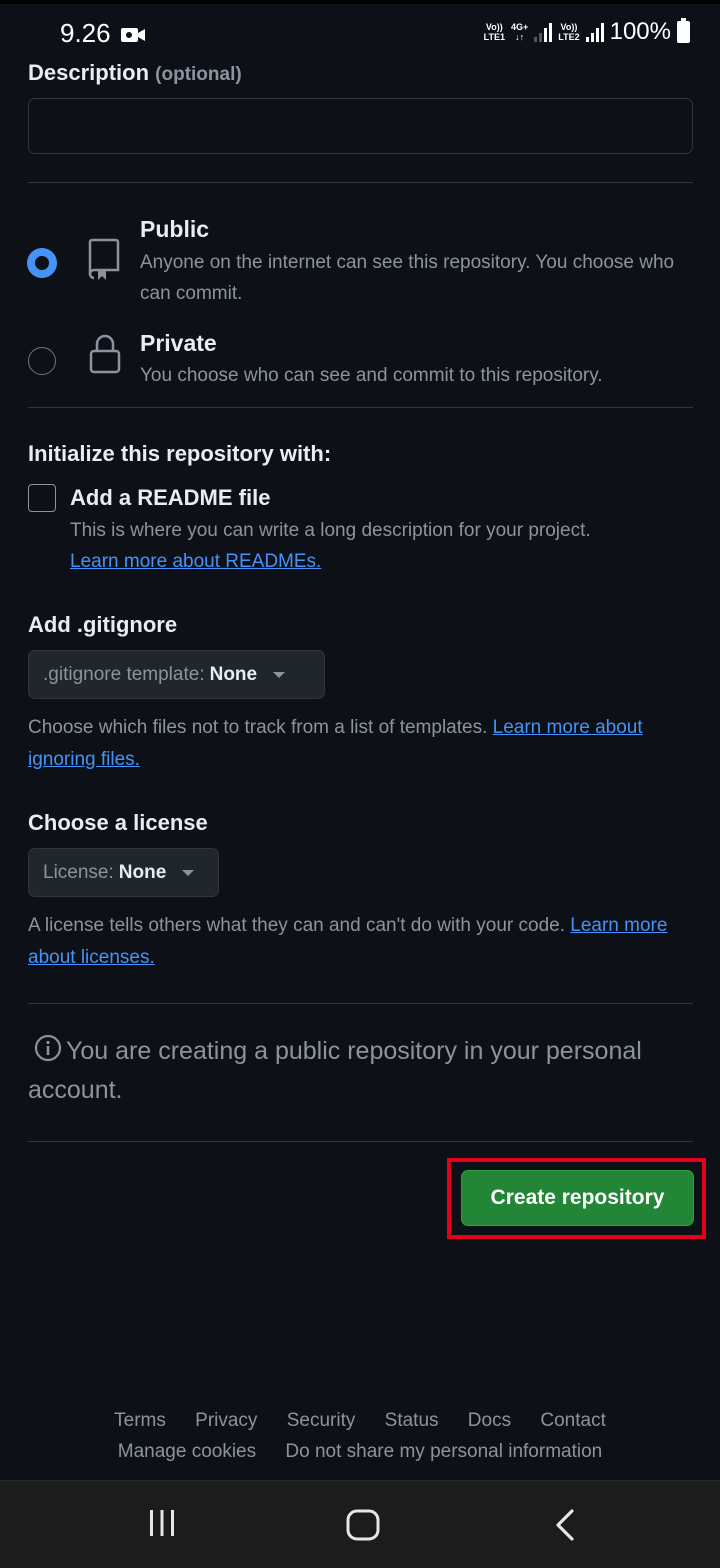 The width and height of the screenshot is (720, 1568). What do you see at coordinates (162, 1523) in the screenshot?
I see `recent-apps-icon` at bounding box center [162, 1523].